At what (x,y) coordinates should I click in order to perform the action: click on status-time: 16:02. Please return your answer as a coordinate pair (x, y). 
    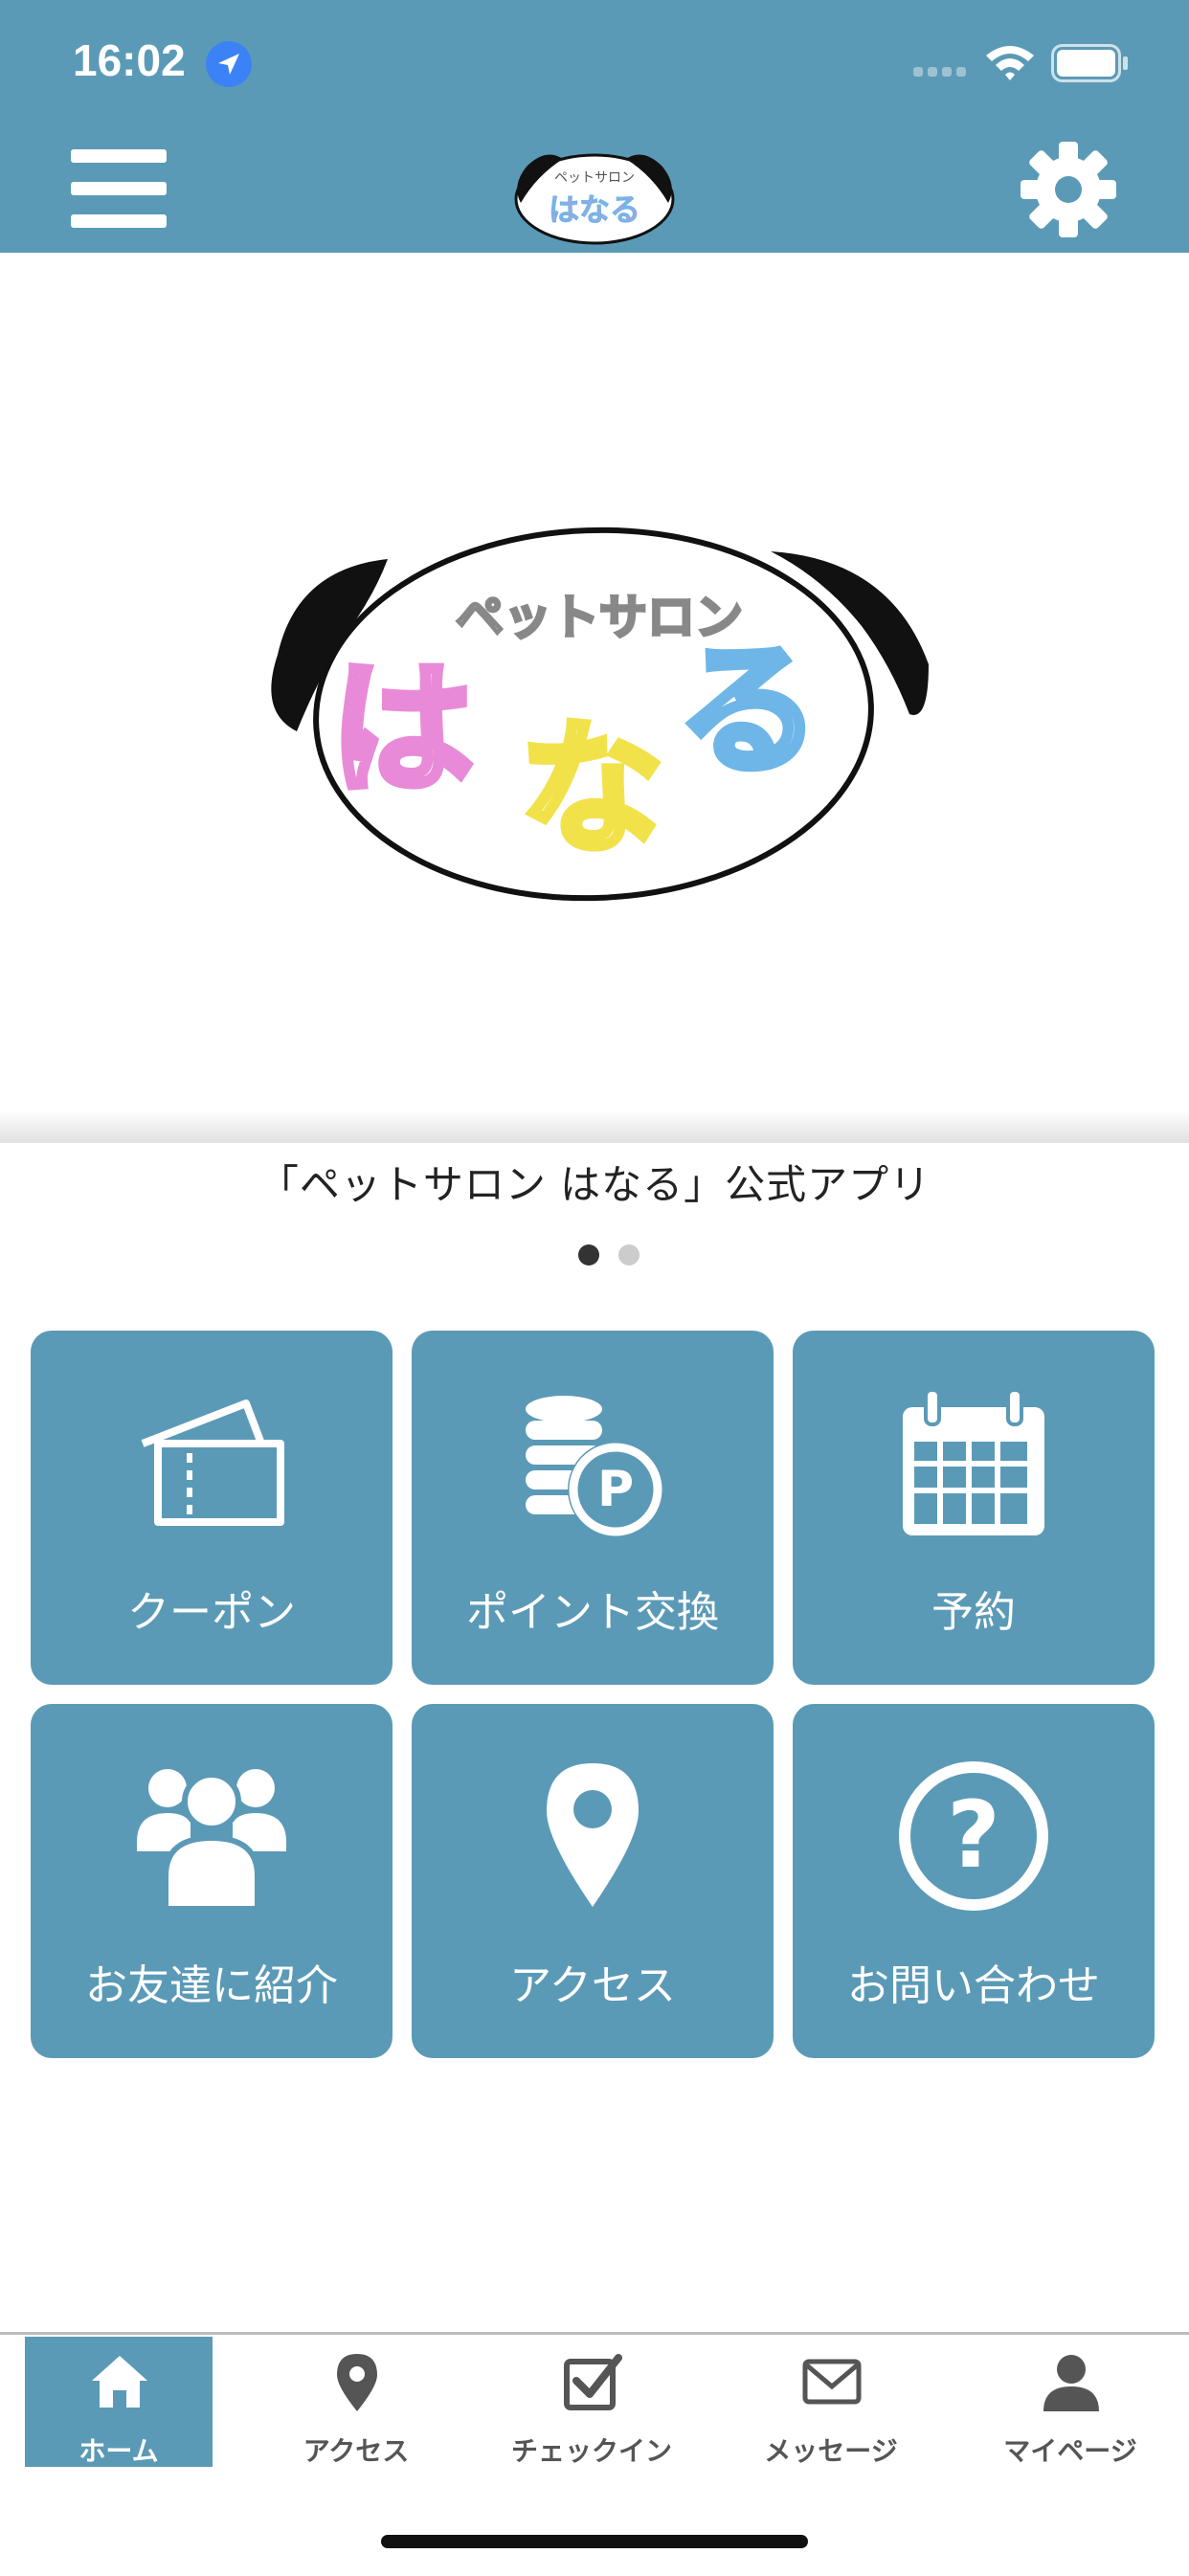
    Looking at the image, I should click on (129, 60).